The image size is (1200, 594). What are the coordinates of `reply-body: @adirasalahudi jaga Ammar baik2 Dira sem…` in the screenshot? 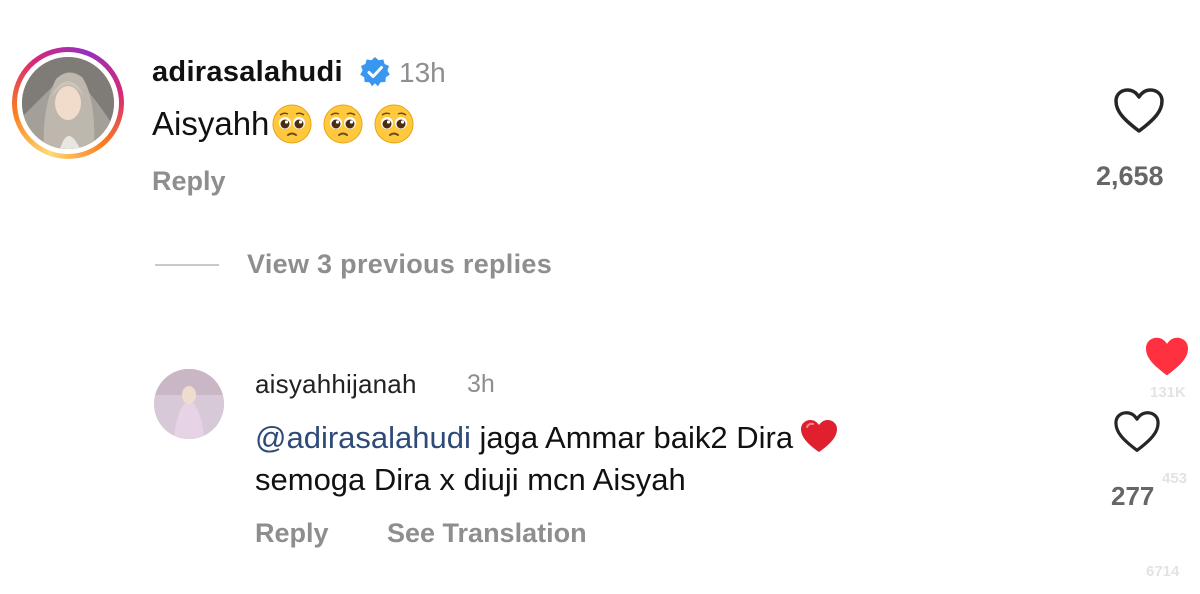 It's located at (615, 459).